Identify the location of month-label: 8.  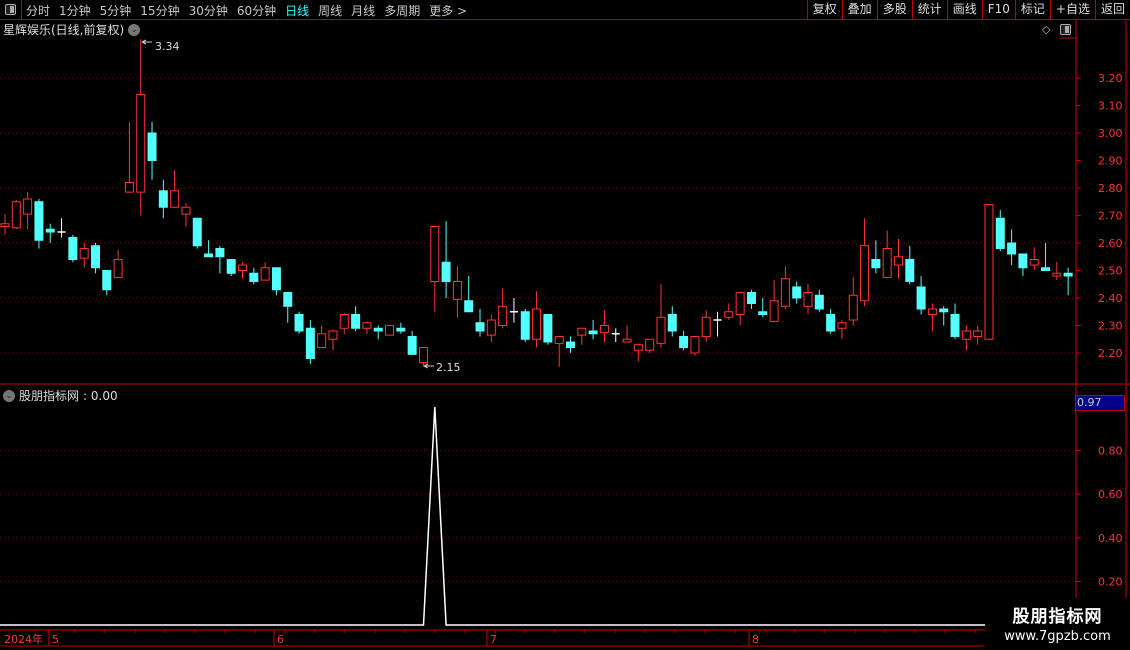
(755, 639).